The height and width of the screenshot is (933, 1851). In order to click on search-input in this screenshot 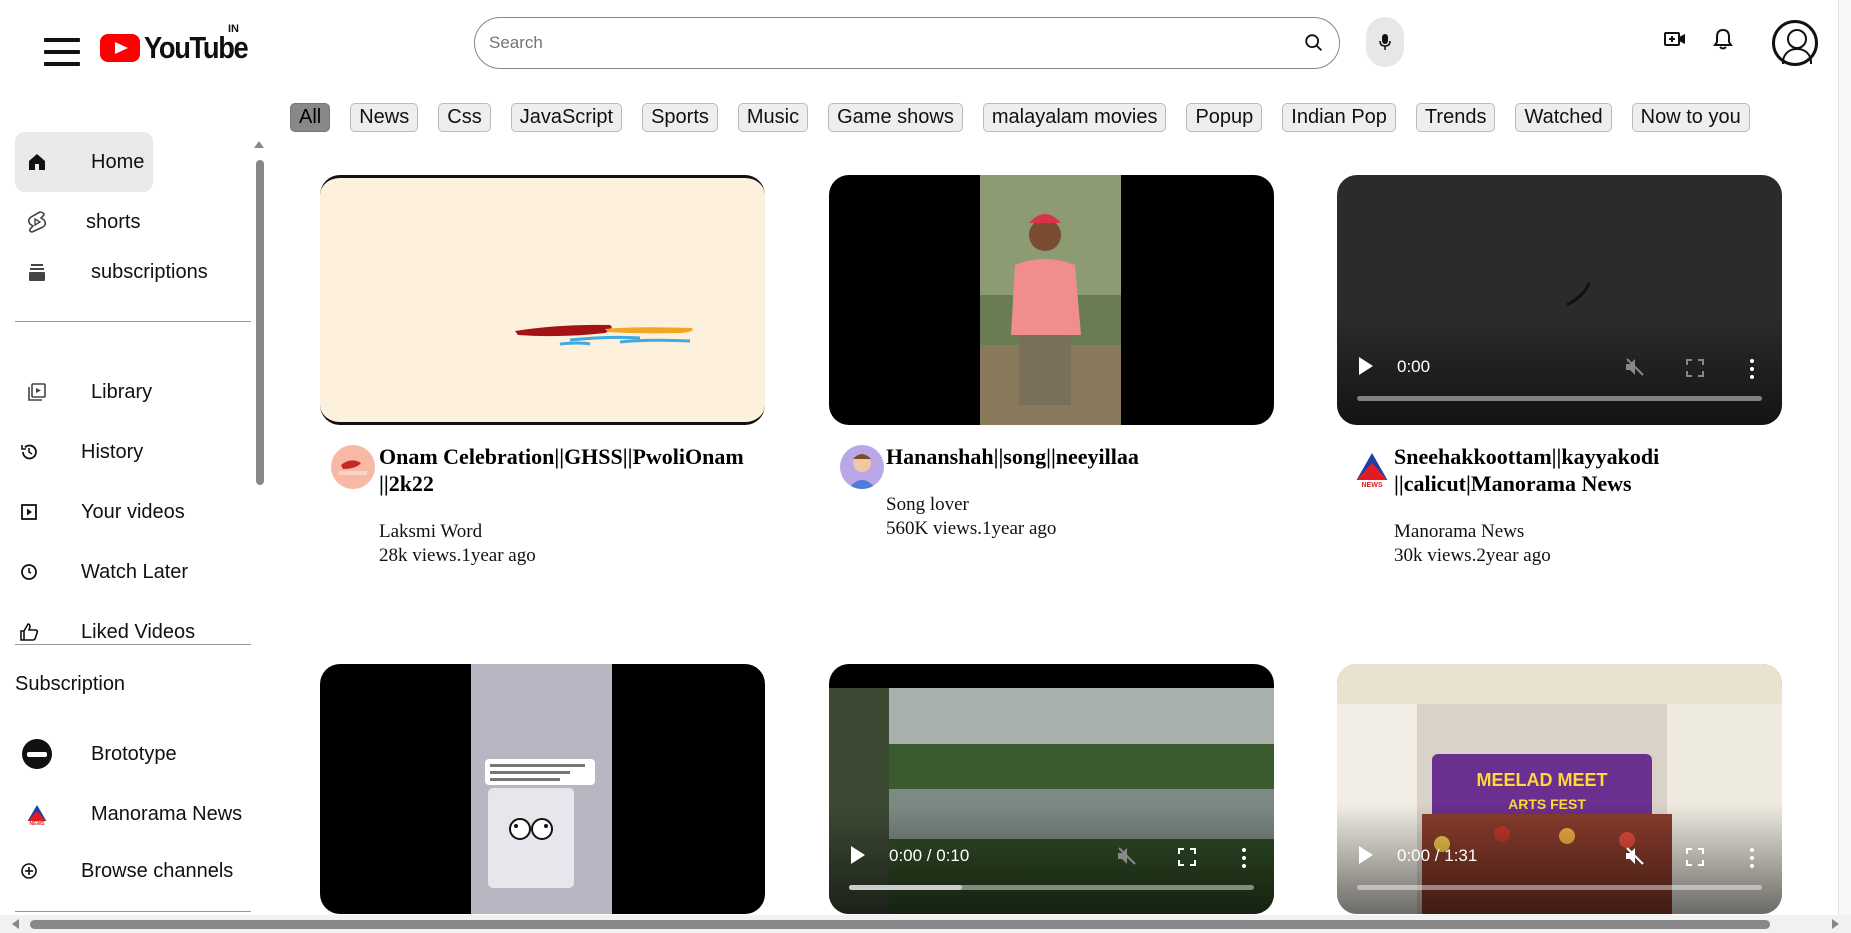, I will do `click(896, 43)`.